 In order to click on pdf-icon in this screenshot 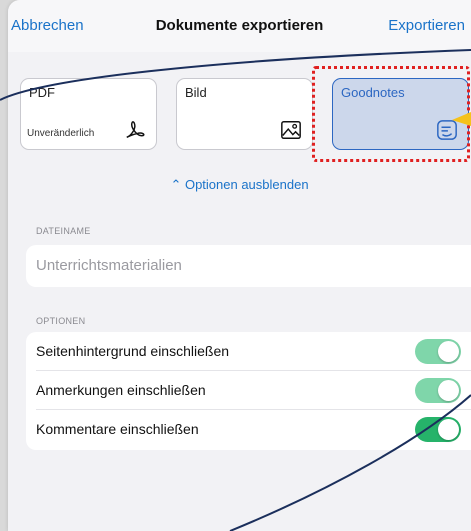, I will do `click(135, 130)`.